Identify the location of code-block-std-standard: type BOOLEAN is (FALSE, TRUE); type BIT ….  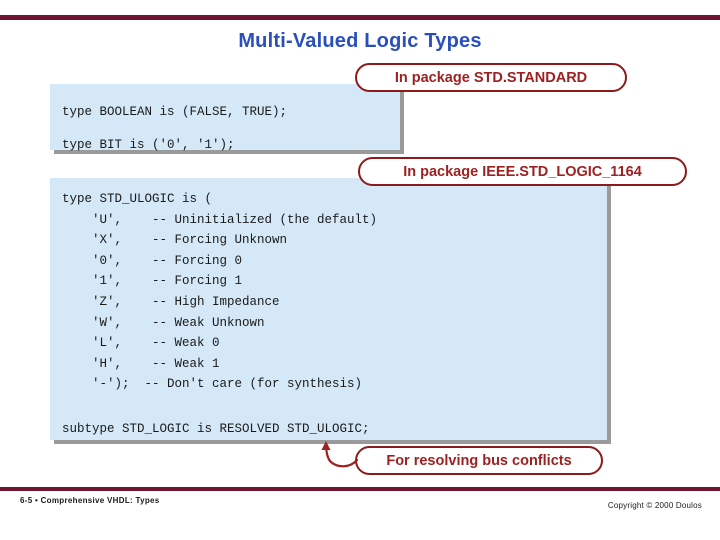
(225, 118).